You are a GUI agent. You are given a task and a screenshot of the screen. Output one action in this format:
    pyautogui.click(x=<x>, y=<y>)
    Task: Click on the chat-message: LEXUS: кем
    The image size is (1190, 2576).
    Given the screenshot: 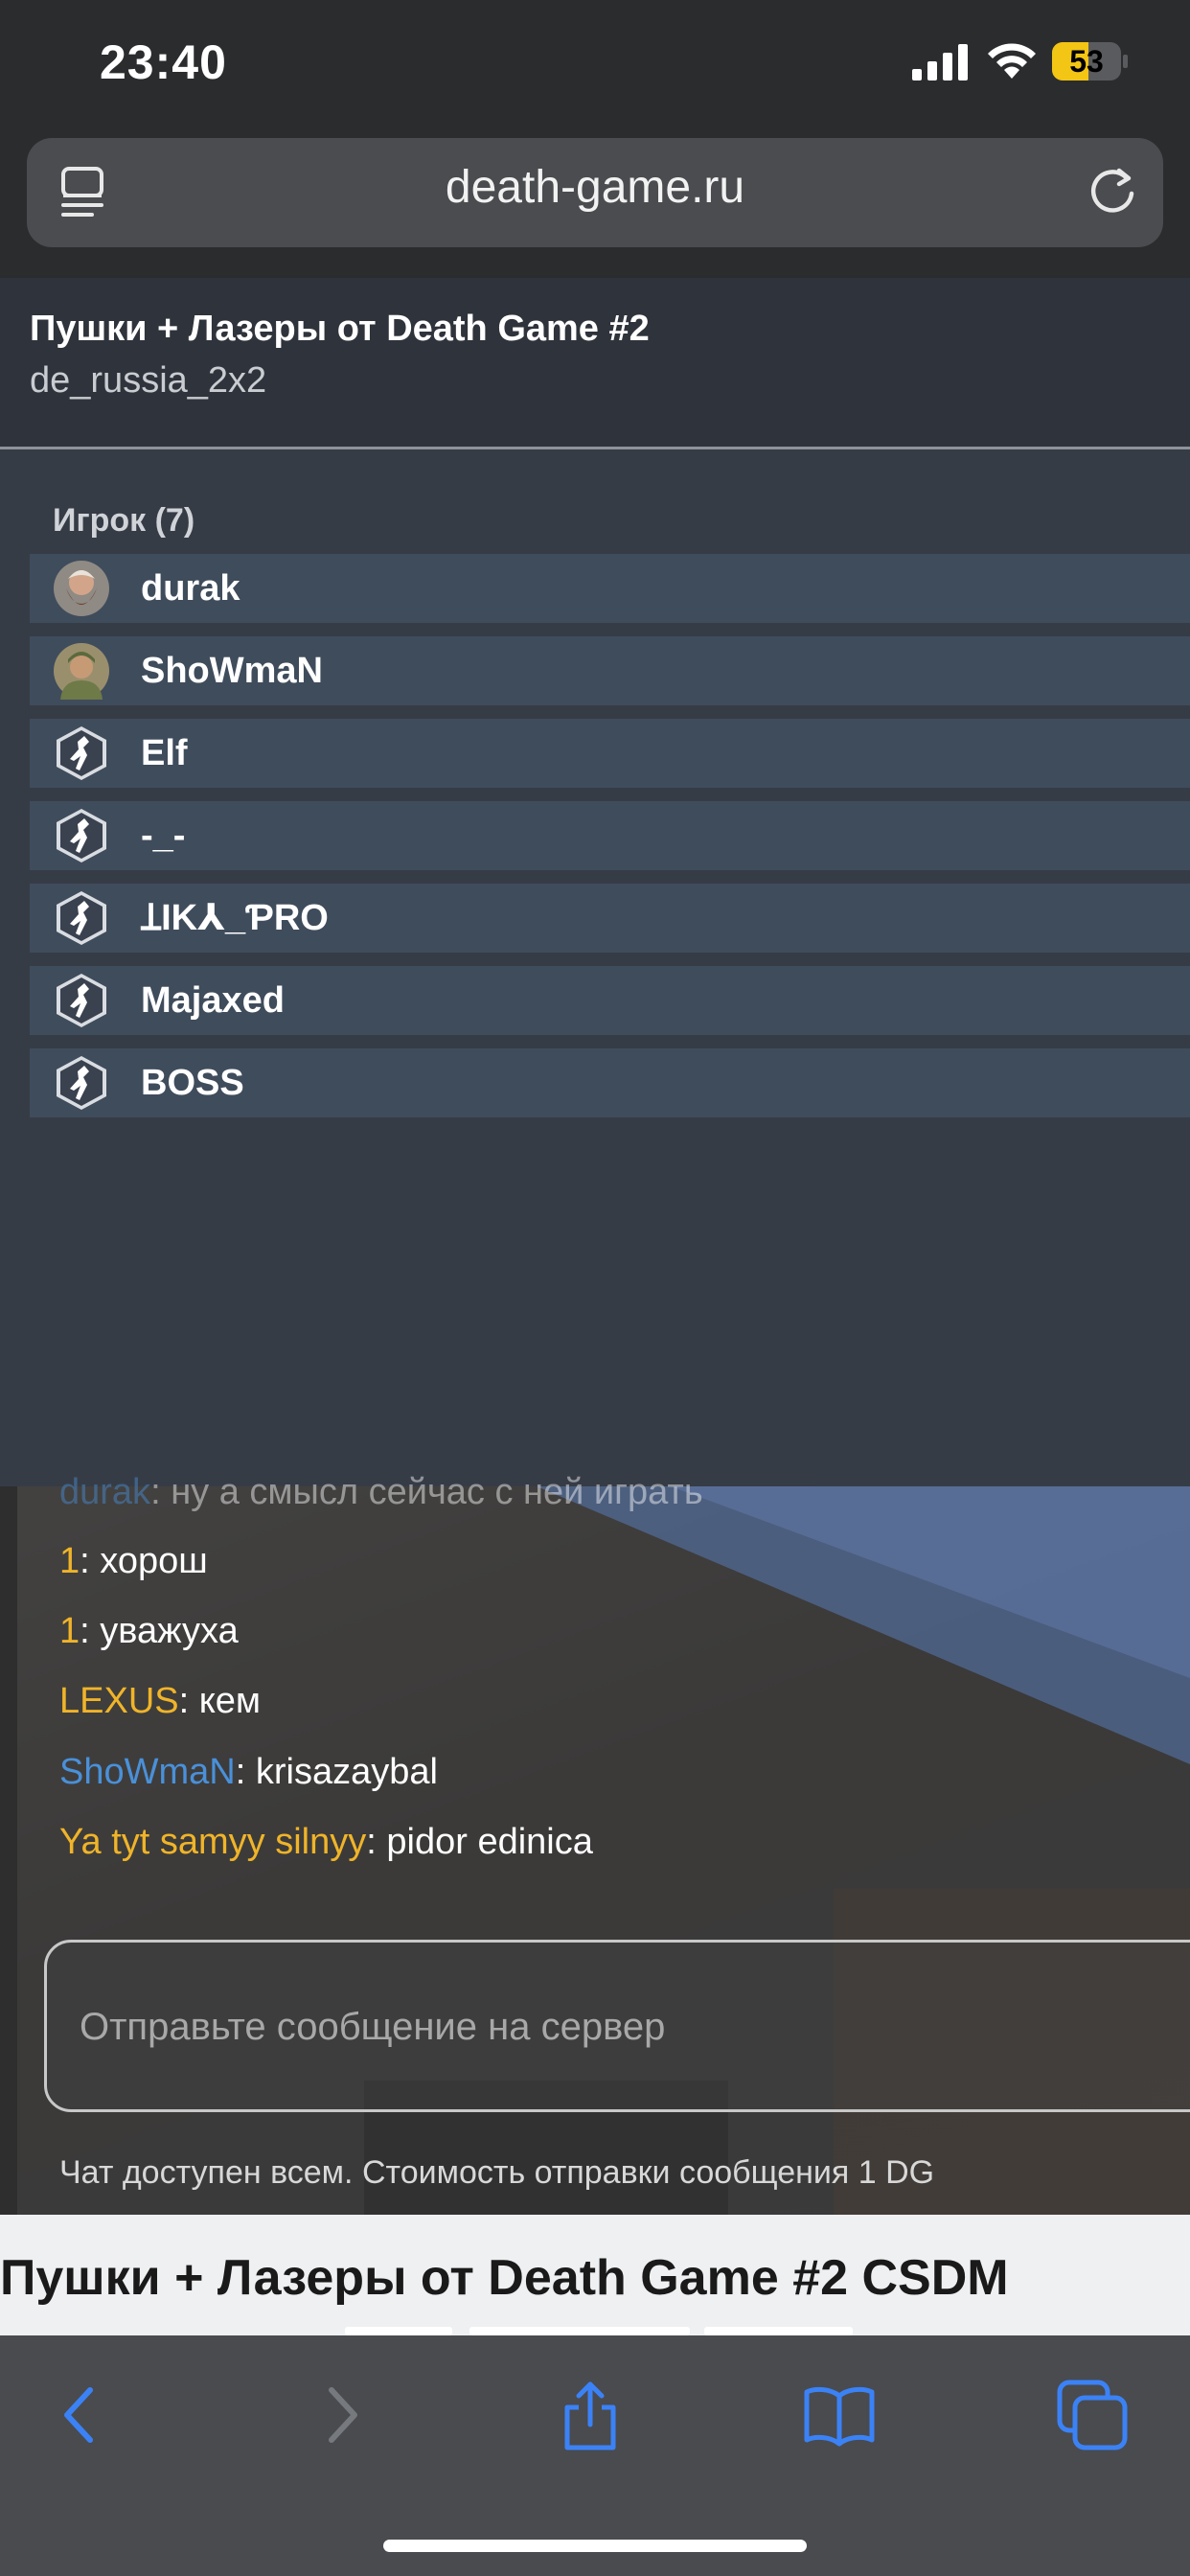 What is the action you would take?
    pyautogui.click(x=160, y=1701)
    